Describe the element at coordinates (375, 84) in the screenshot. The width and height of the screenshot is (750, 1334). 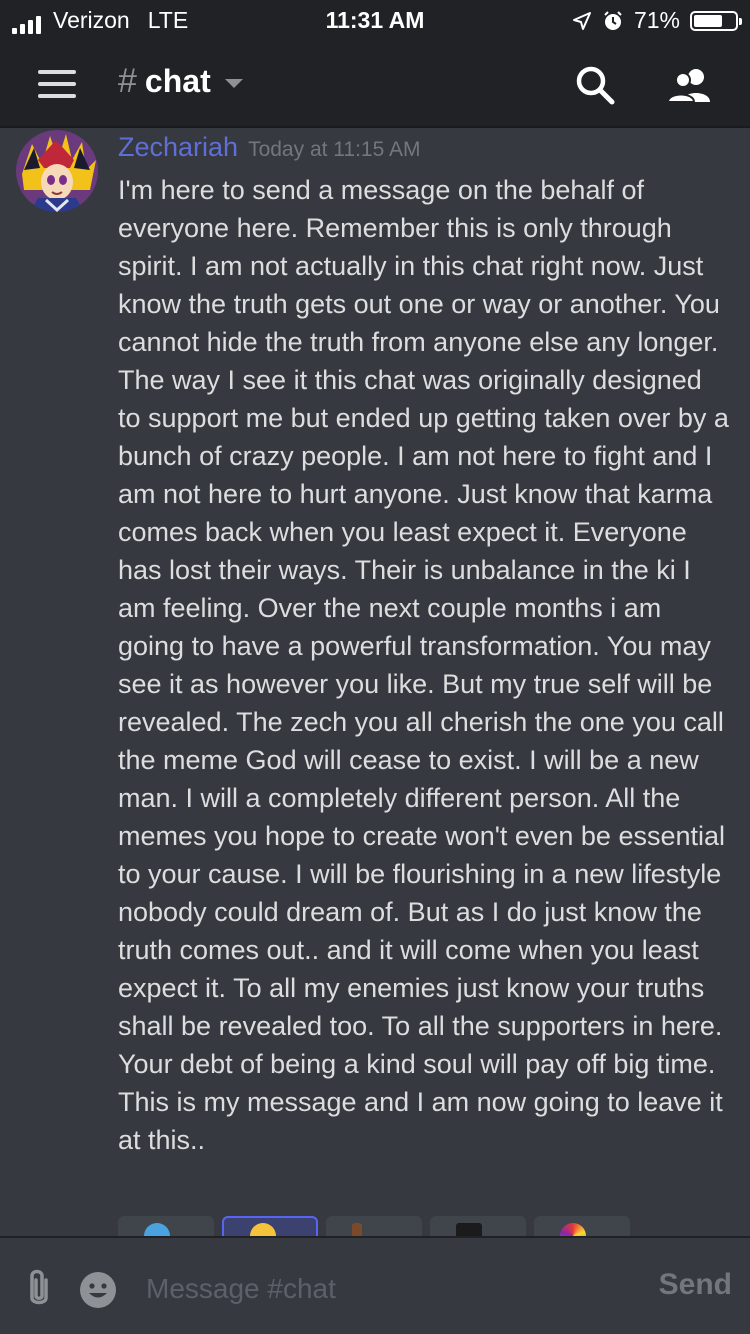
I see `channel-header: # chat` at that location.